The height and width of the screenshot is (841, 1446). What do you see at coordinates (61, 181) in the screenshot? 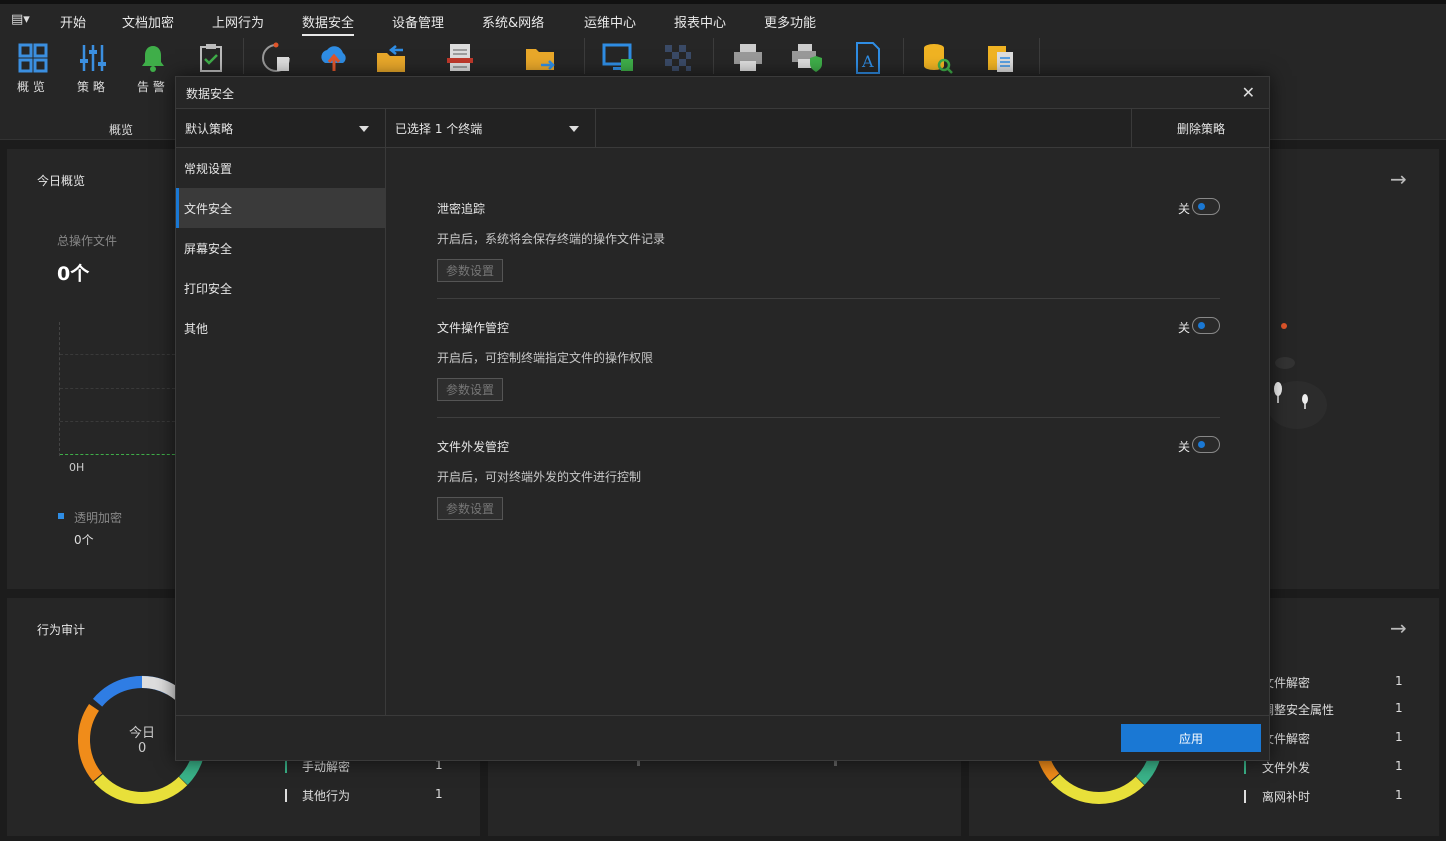
I see `today-overview-title: 今日概览` at bounding box center [61, 181].